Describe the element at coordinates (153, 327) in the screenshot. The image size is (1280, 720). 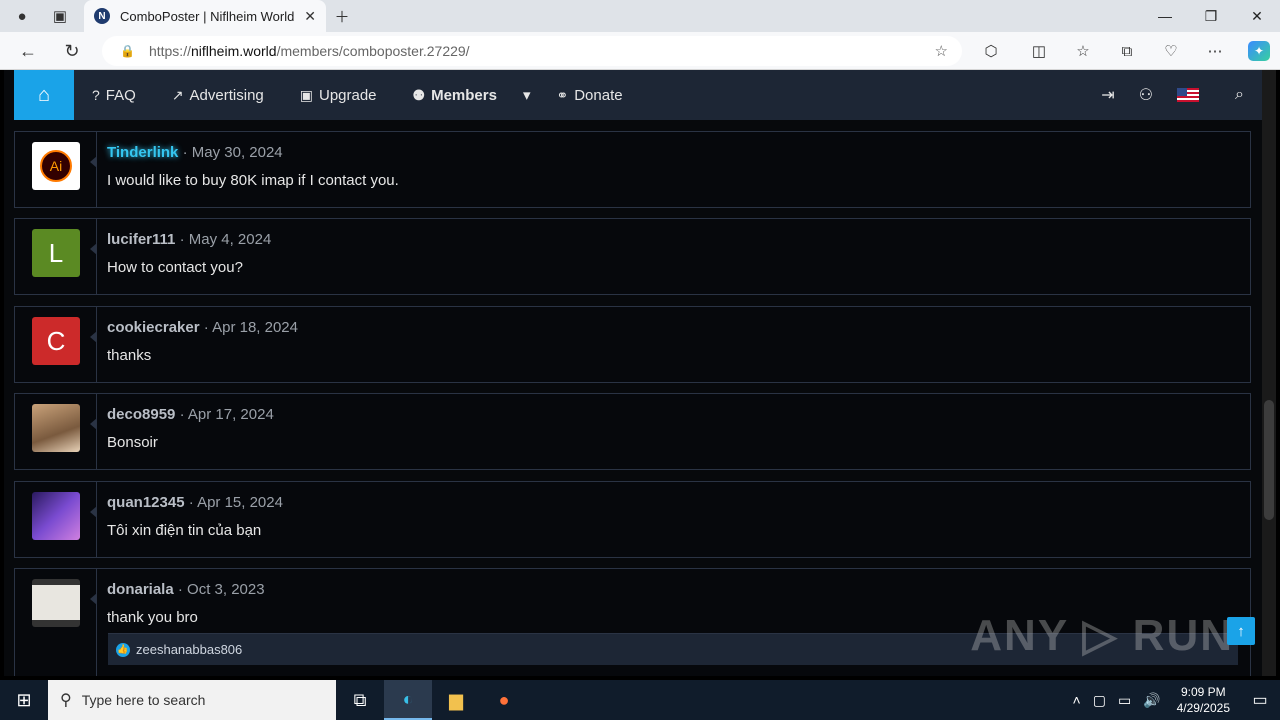
I see `post-username: cookiecraker` at that location.